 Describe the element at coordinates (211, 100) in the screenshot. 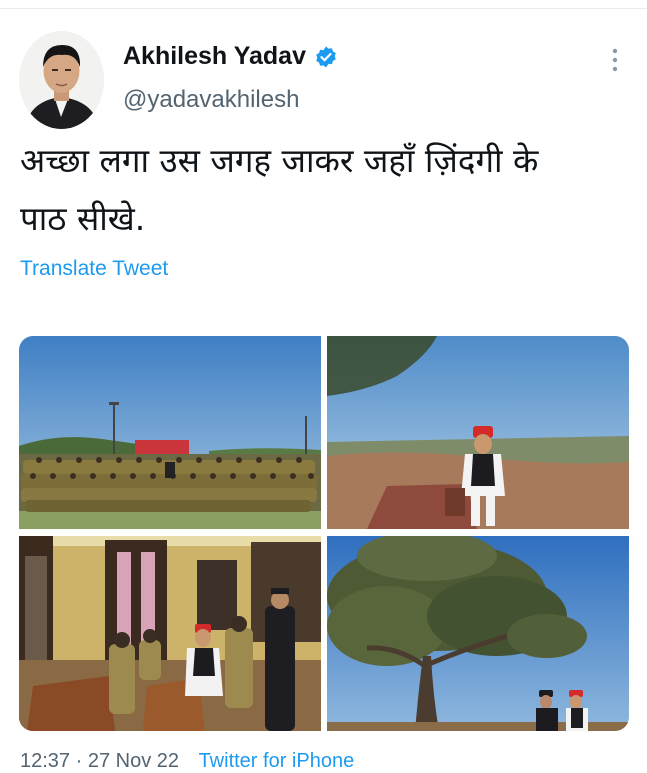

I see `author-handle: @yadavakhilesh` at that location.